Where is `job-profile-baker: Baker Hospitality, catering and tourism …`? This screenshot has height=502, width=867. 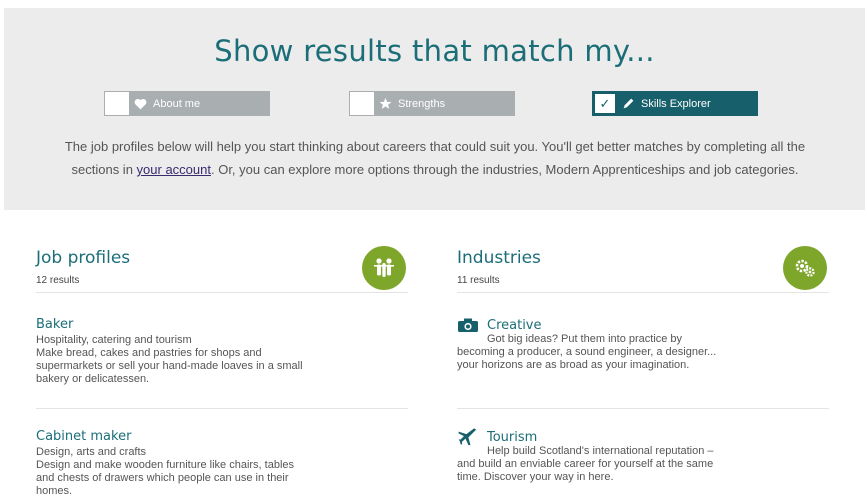 job-profile-baker: Baker Hospitality, catering and tourism … is located at coordinates (171, 351).